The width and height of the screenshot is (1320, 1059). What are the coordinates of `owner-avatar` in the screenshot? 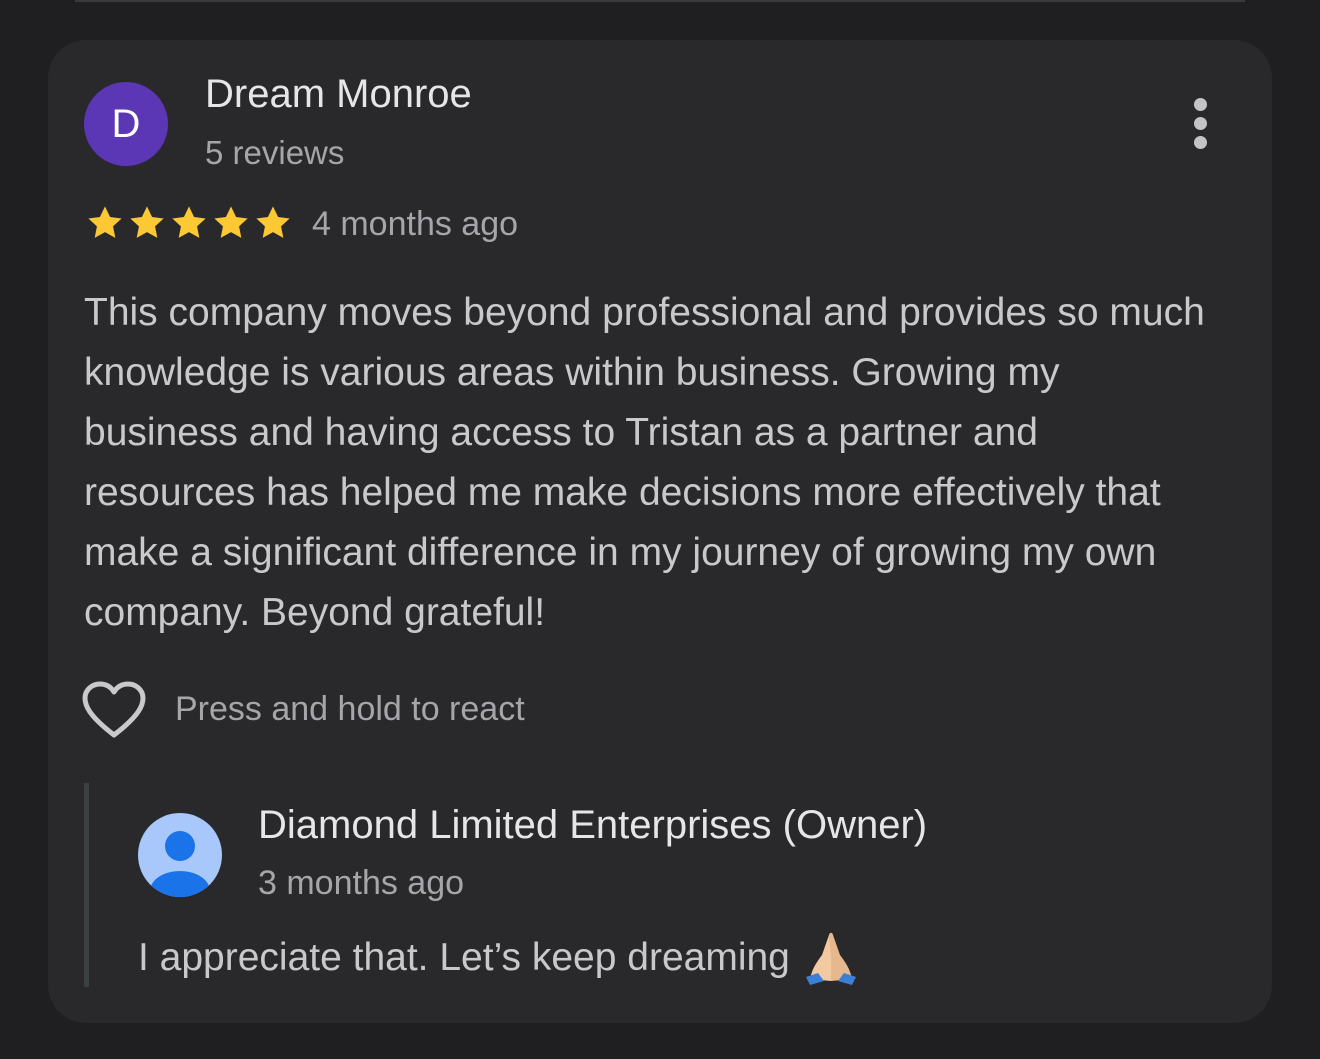 It's located at (180, 855).